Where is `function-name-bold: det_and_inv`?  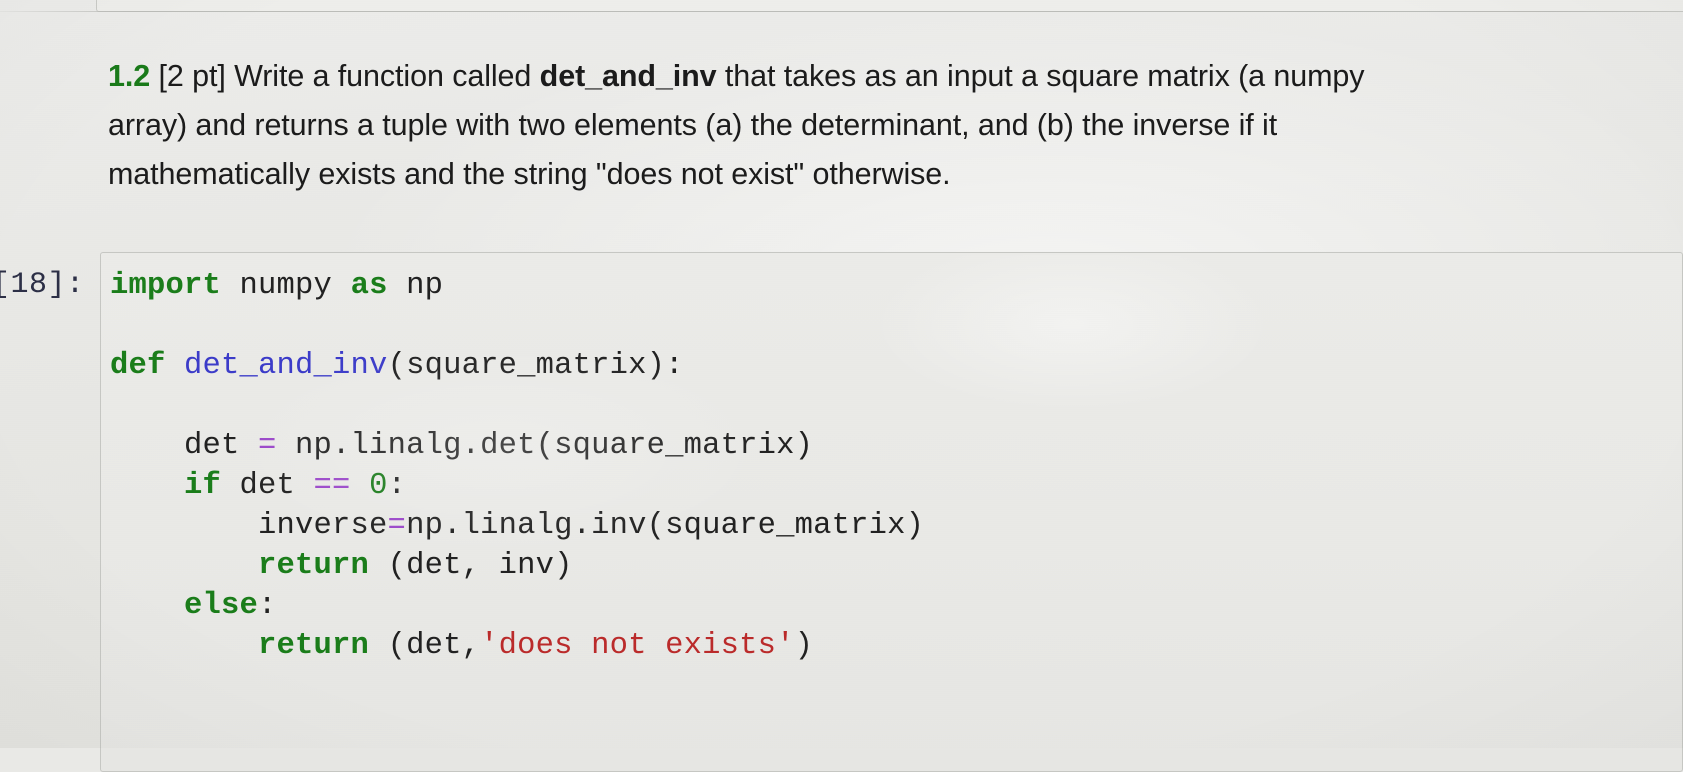
function-name-bold: det_and_inv is located at coordinates (628, 76).